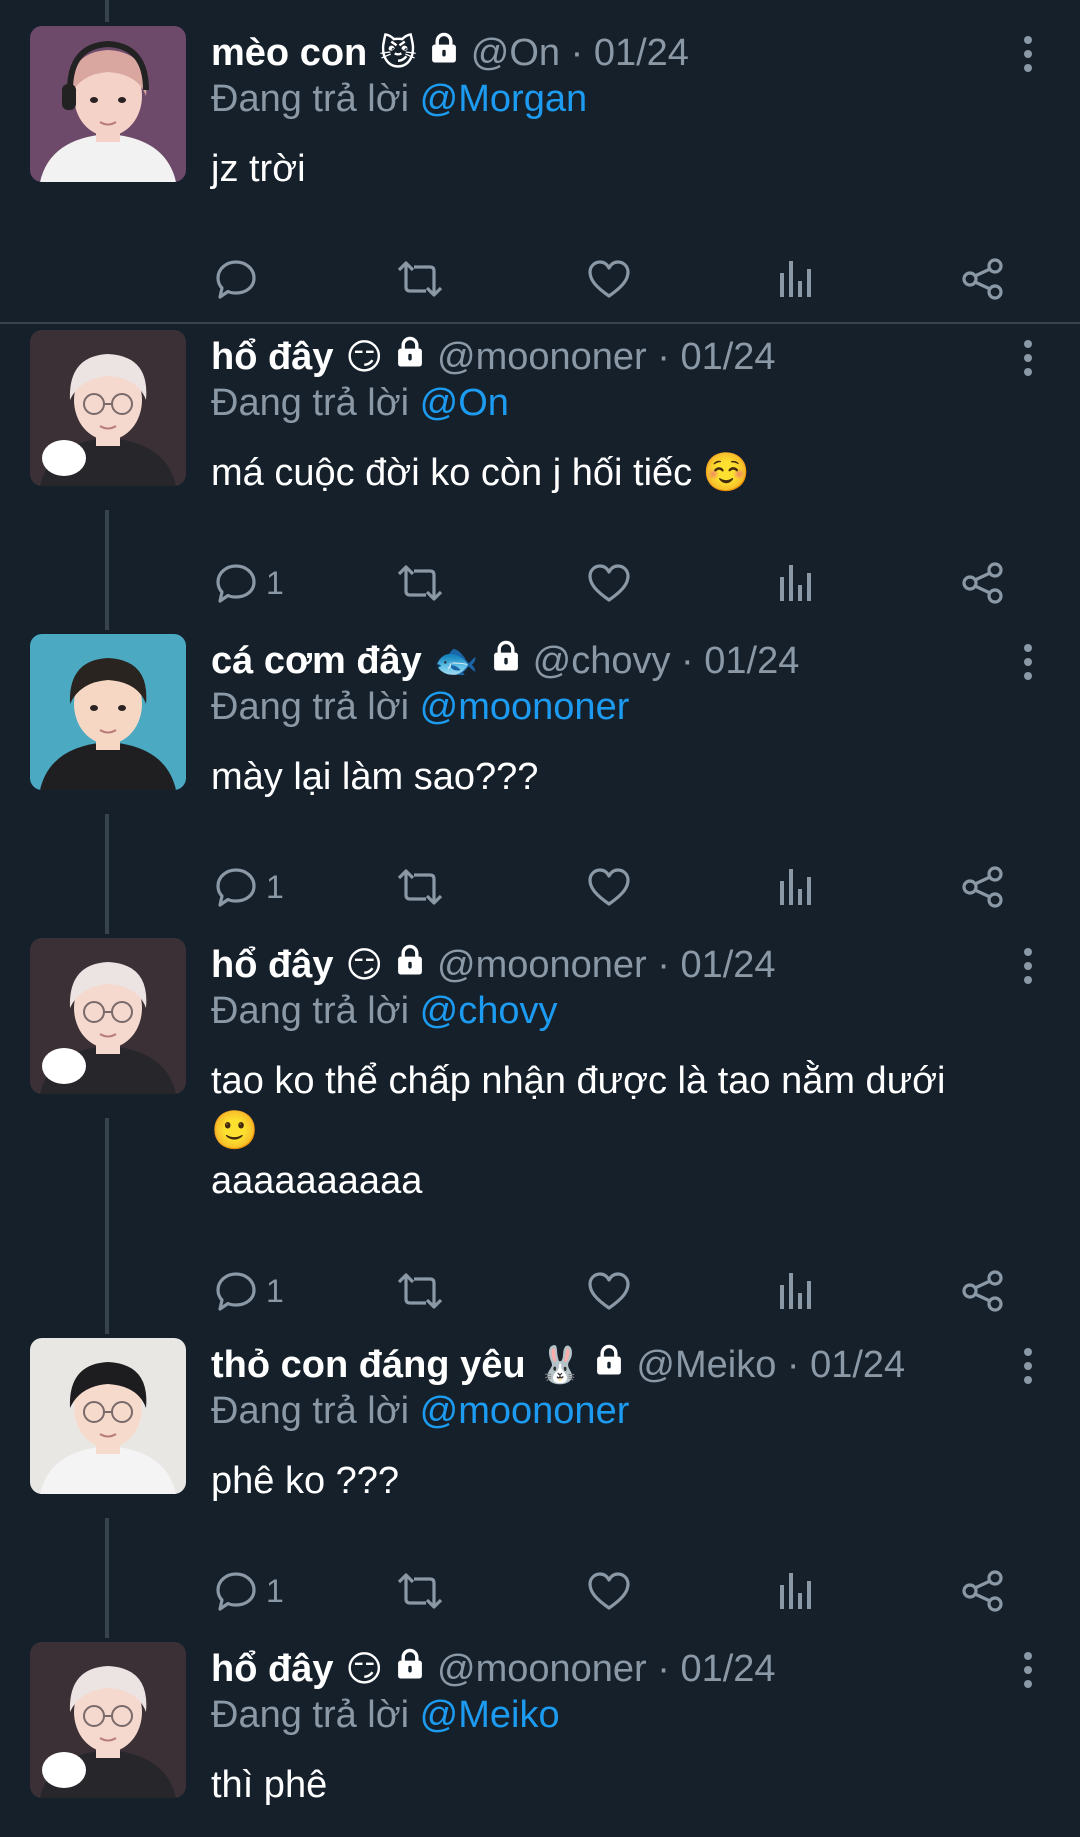  Describe the element at coordinates (490, 1715) in the screenshot. I see `mention-link: @Meiko` at that location.